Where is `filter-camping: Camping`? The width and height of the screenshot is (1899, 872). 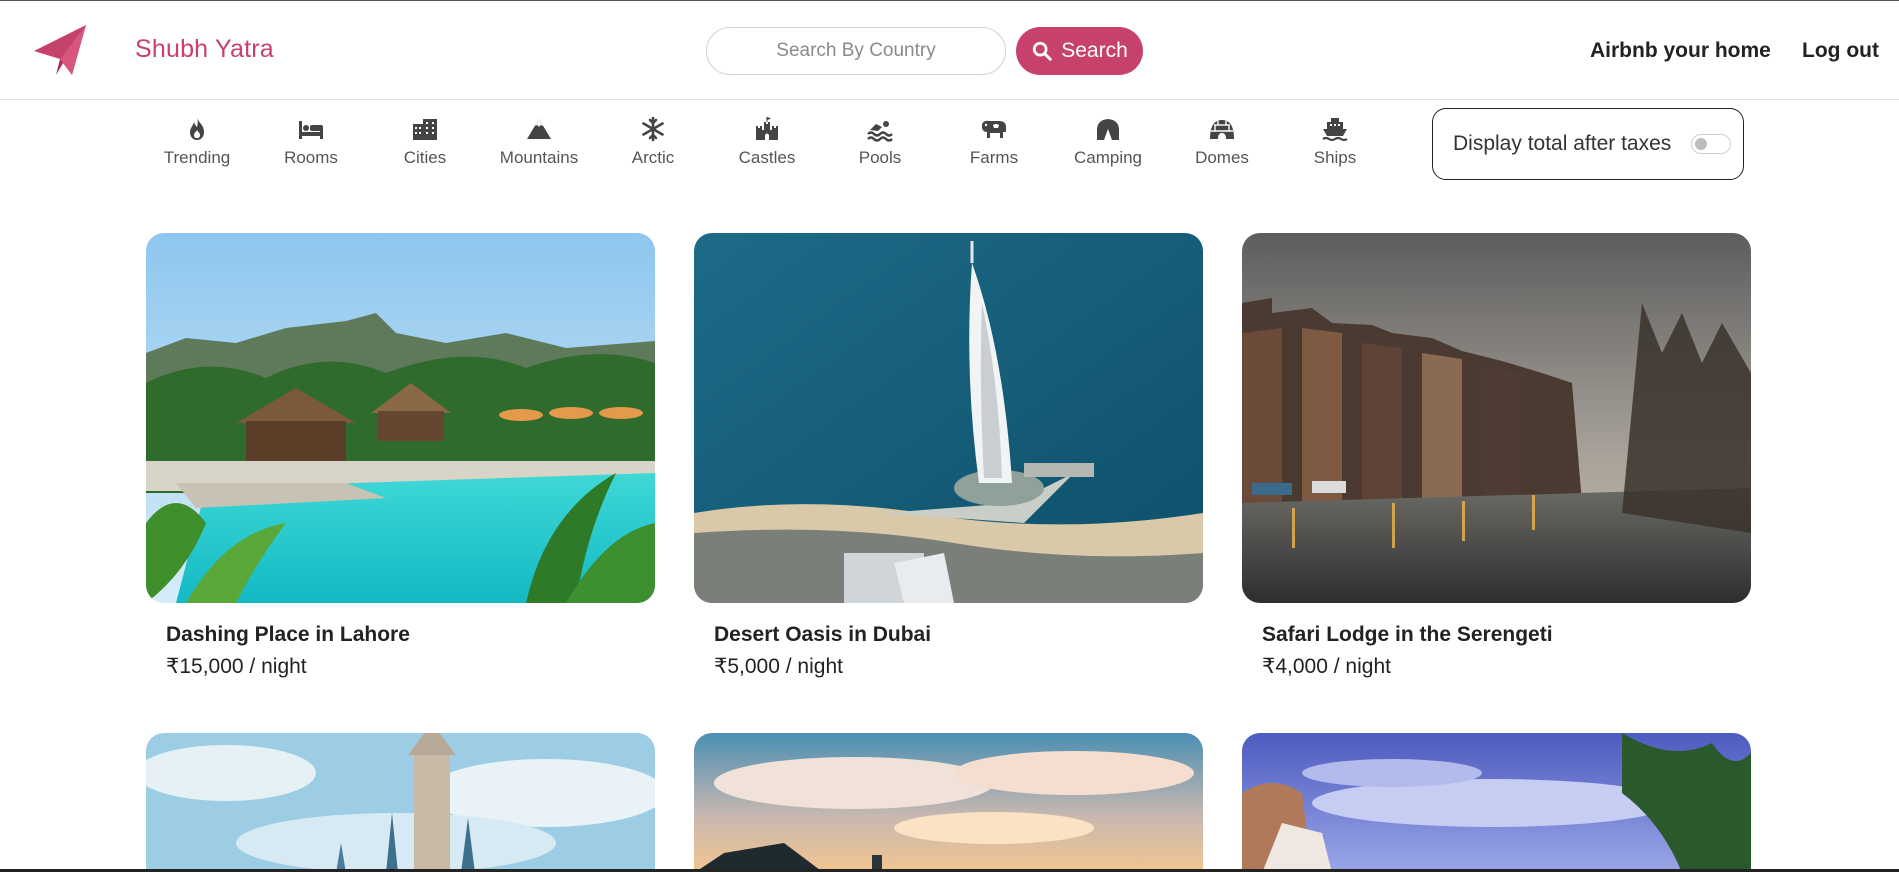 filter-camping: Camping is located at coordinates (1108, 142).